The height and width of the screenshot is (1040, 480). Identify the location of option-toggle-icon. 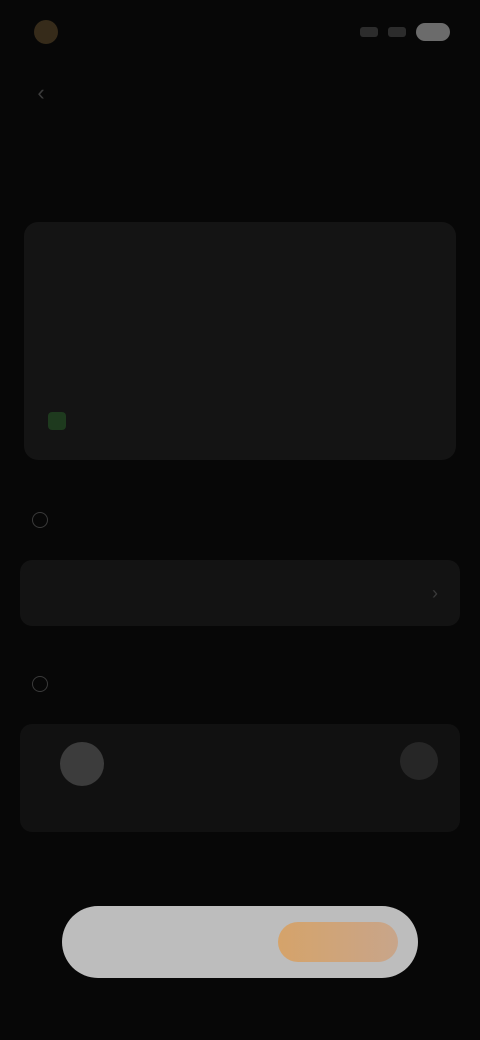
(419, 761).